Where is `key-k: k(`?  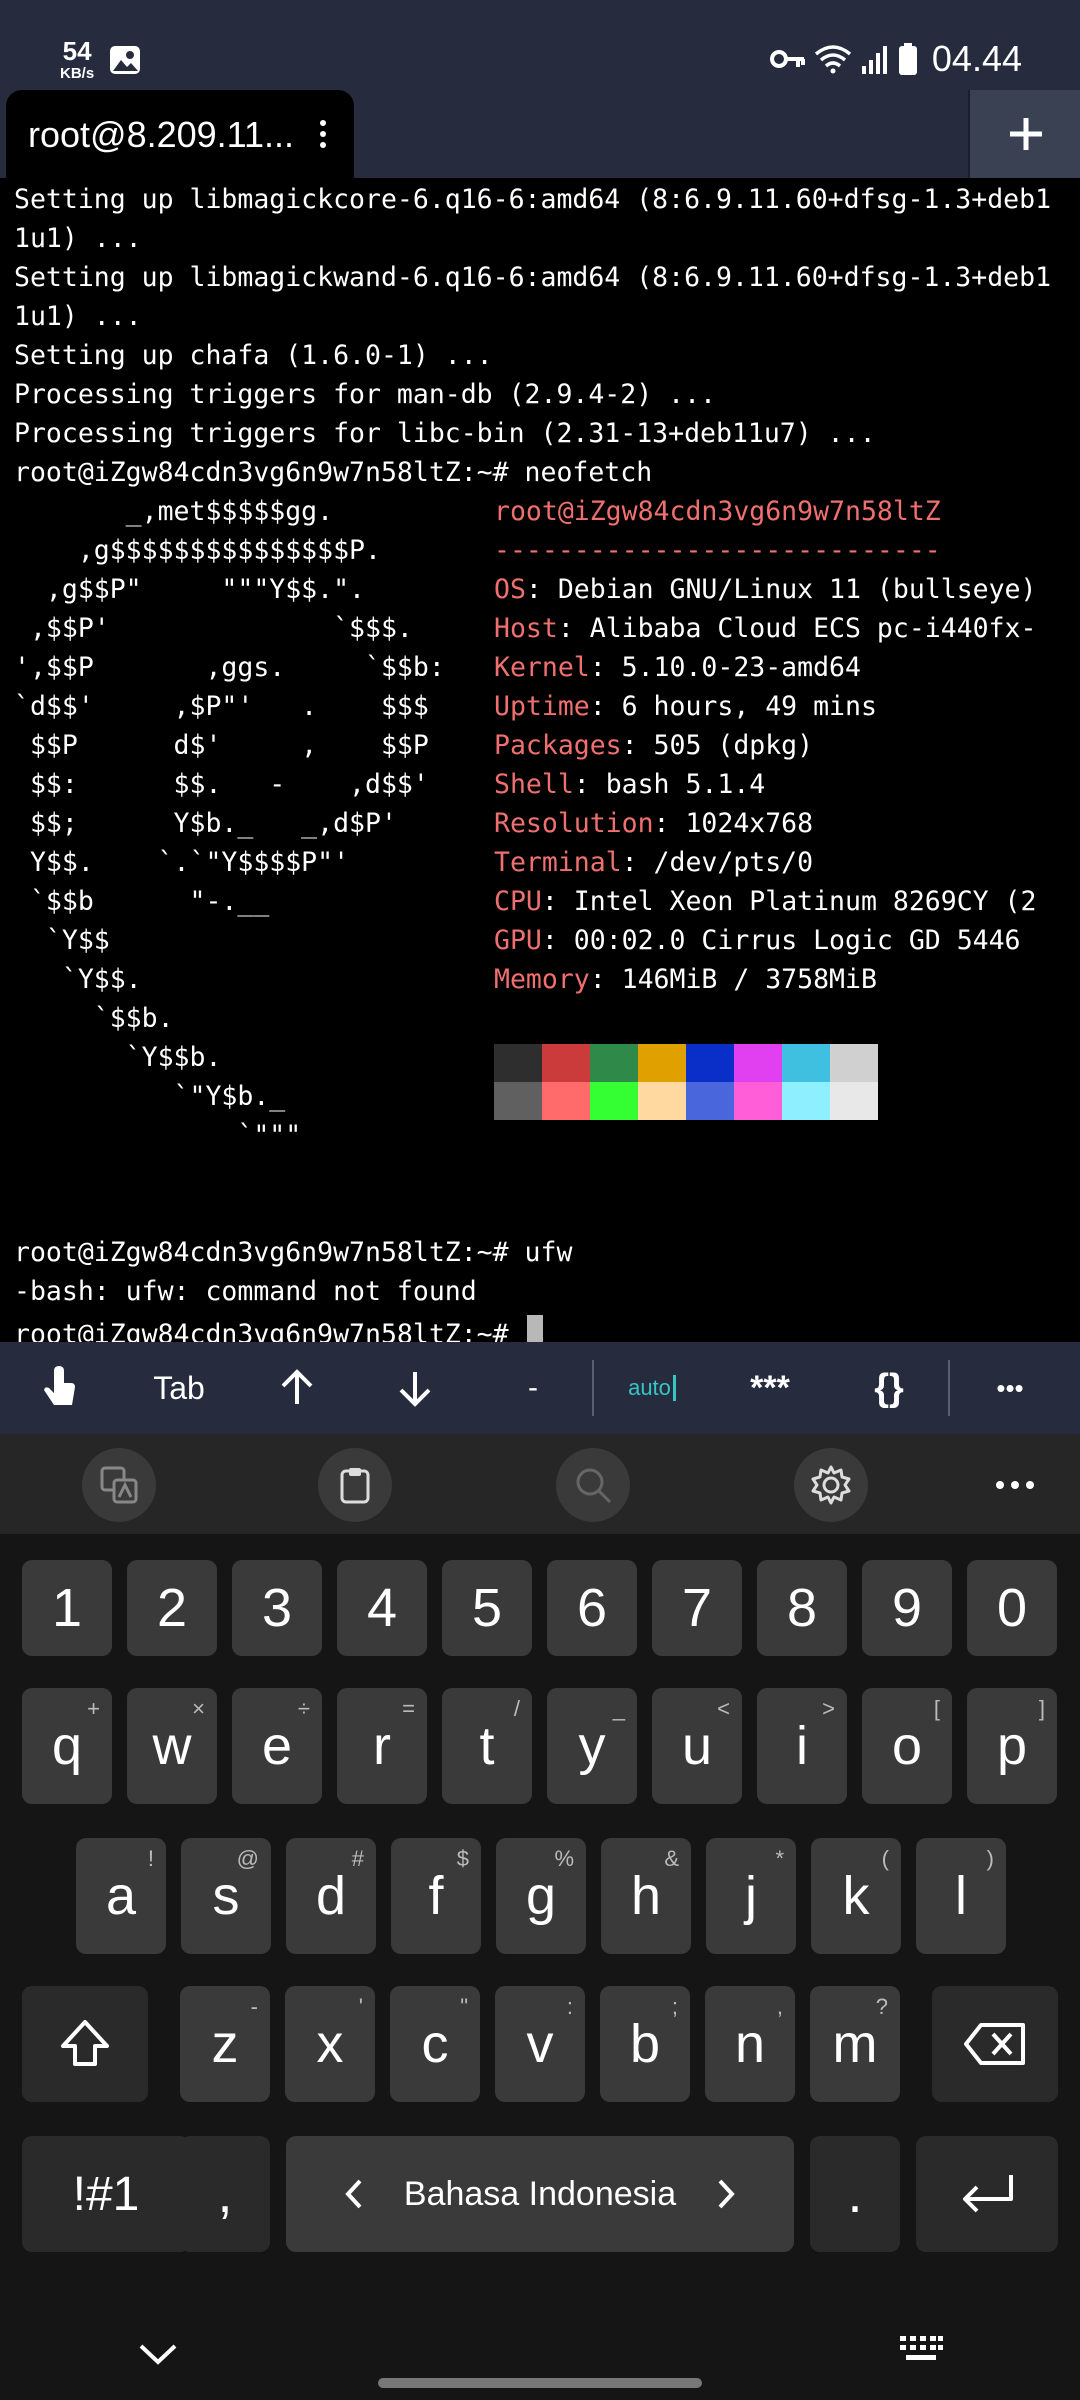
key-k: k( is located at coordinates (856, 1896).